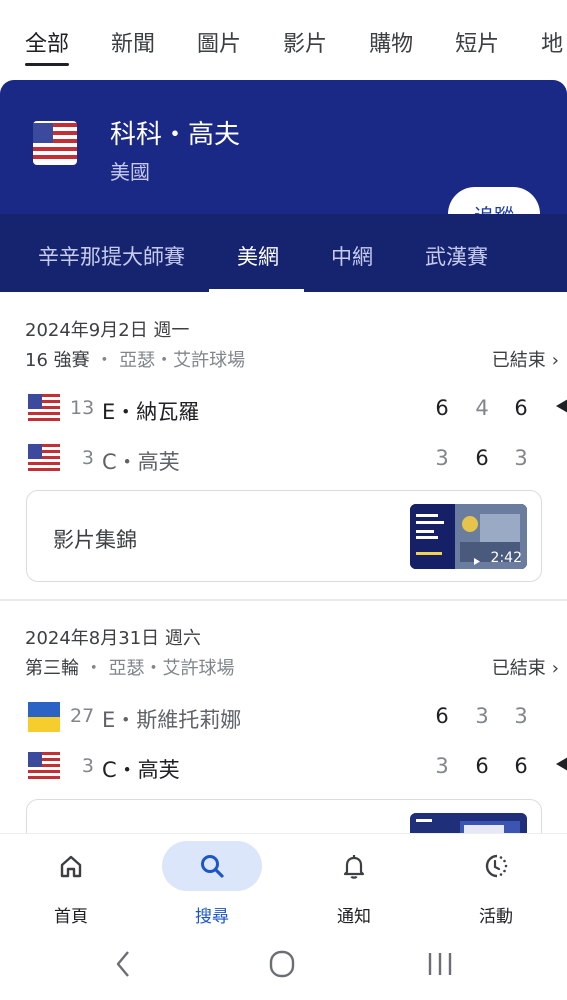 This screenshot has width=567, height=1000. I want to click on ukraine-flag-icon, so click(44, 717).